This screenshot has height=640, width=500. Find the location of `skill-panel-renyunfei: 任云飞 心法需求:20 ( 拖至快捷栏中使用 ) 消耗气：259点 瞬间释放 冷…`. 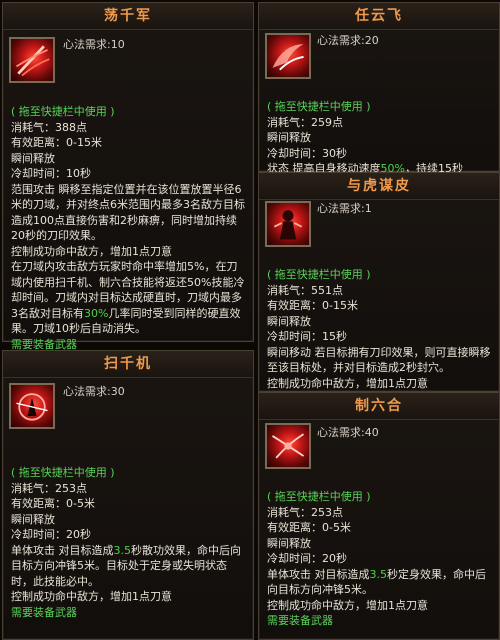

skill-panel-renyunfei: 任云飞 心法需求:20 ( 拖至快捷栏中使用 ) 消耗气：259点 瞬间释放 冷… is located at coordinates (379, 88).